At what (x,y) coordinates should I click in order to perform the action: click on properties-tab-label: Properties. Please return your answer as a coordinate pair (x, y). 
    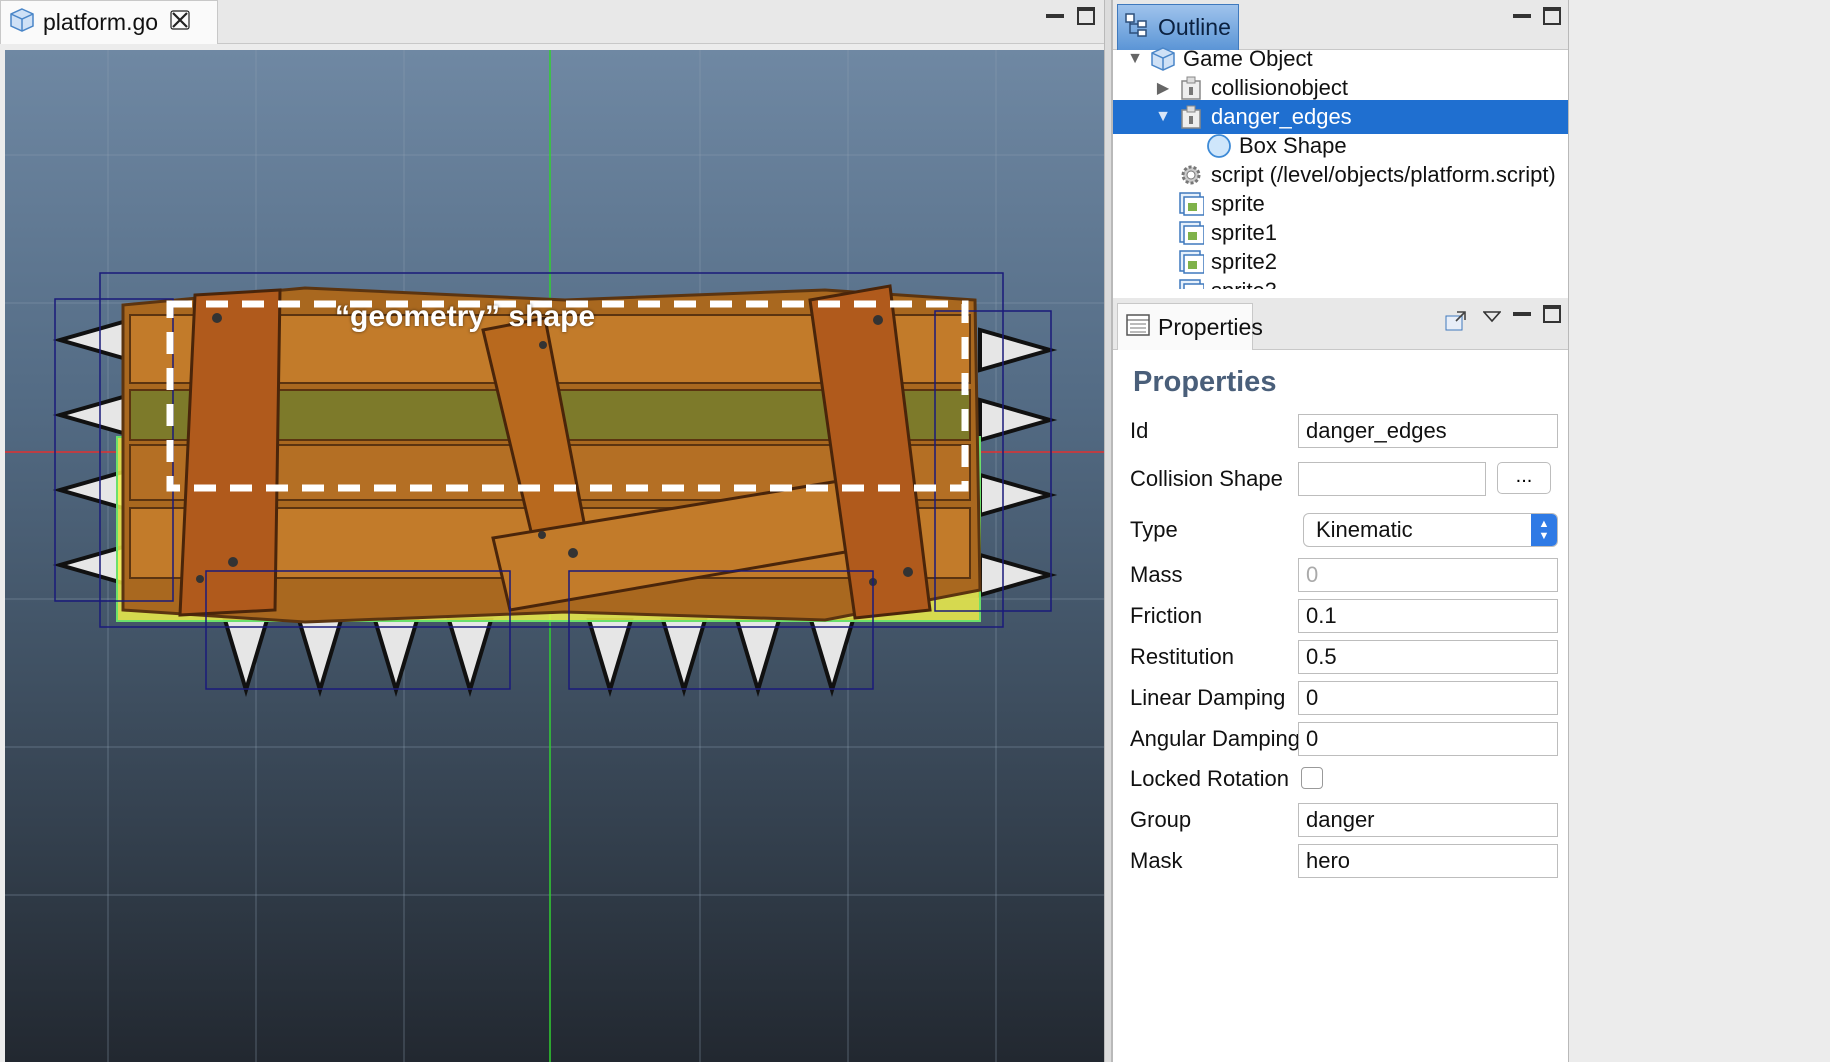
    Looking at the image, I should click on (1210, 326).